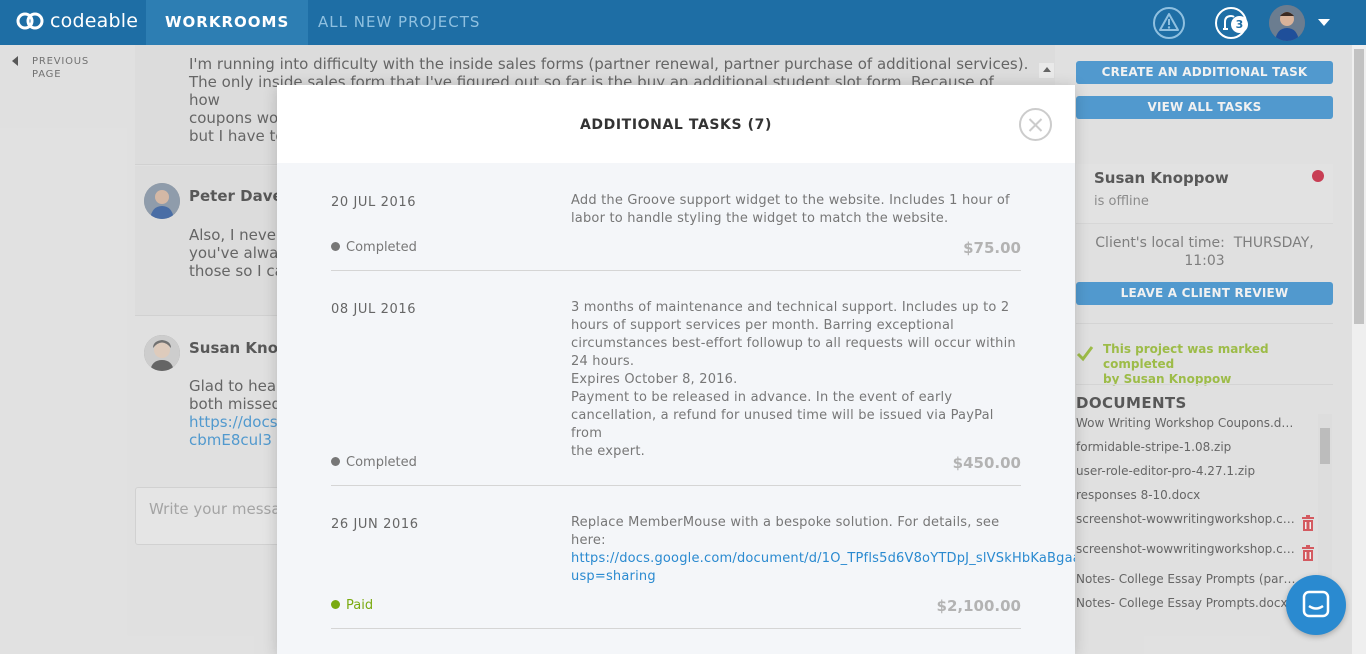  What do you see at coordinates (603, 361) in the screenshot?
I see `task-description-line: 24 hours.` at bounding box center [603, 361].